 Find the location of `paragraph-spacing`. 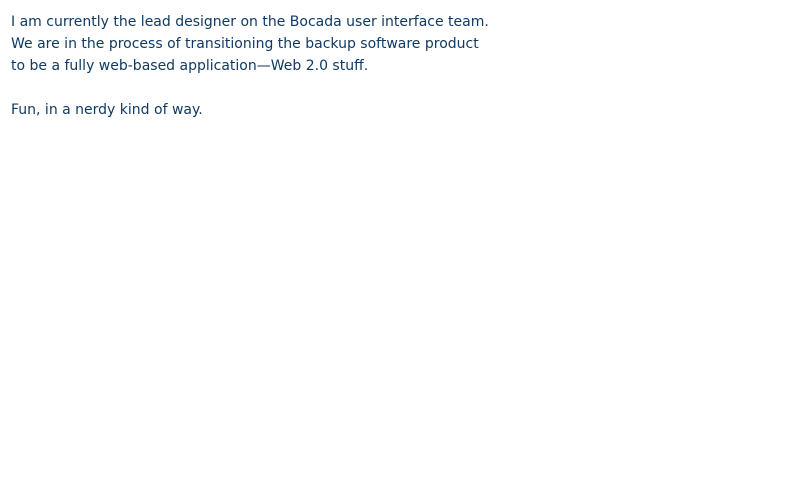

paragraph-spacing is located at coordinates (391, 88).